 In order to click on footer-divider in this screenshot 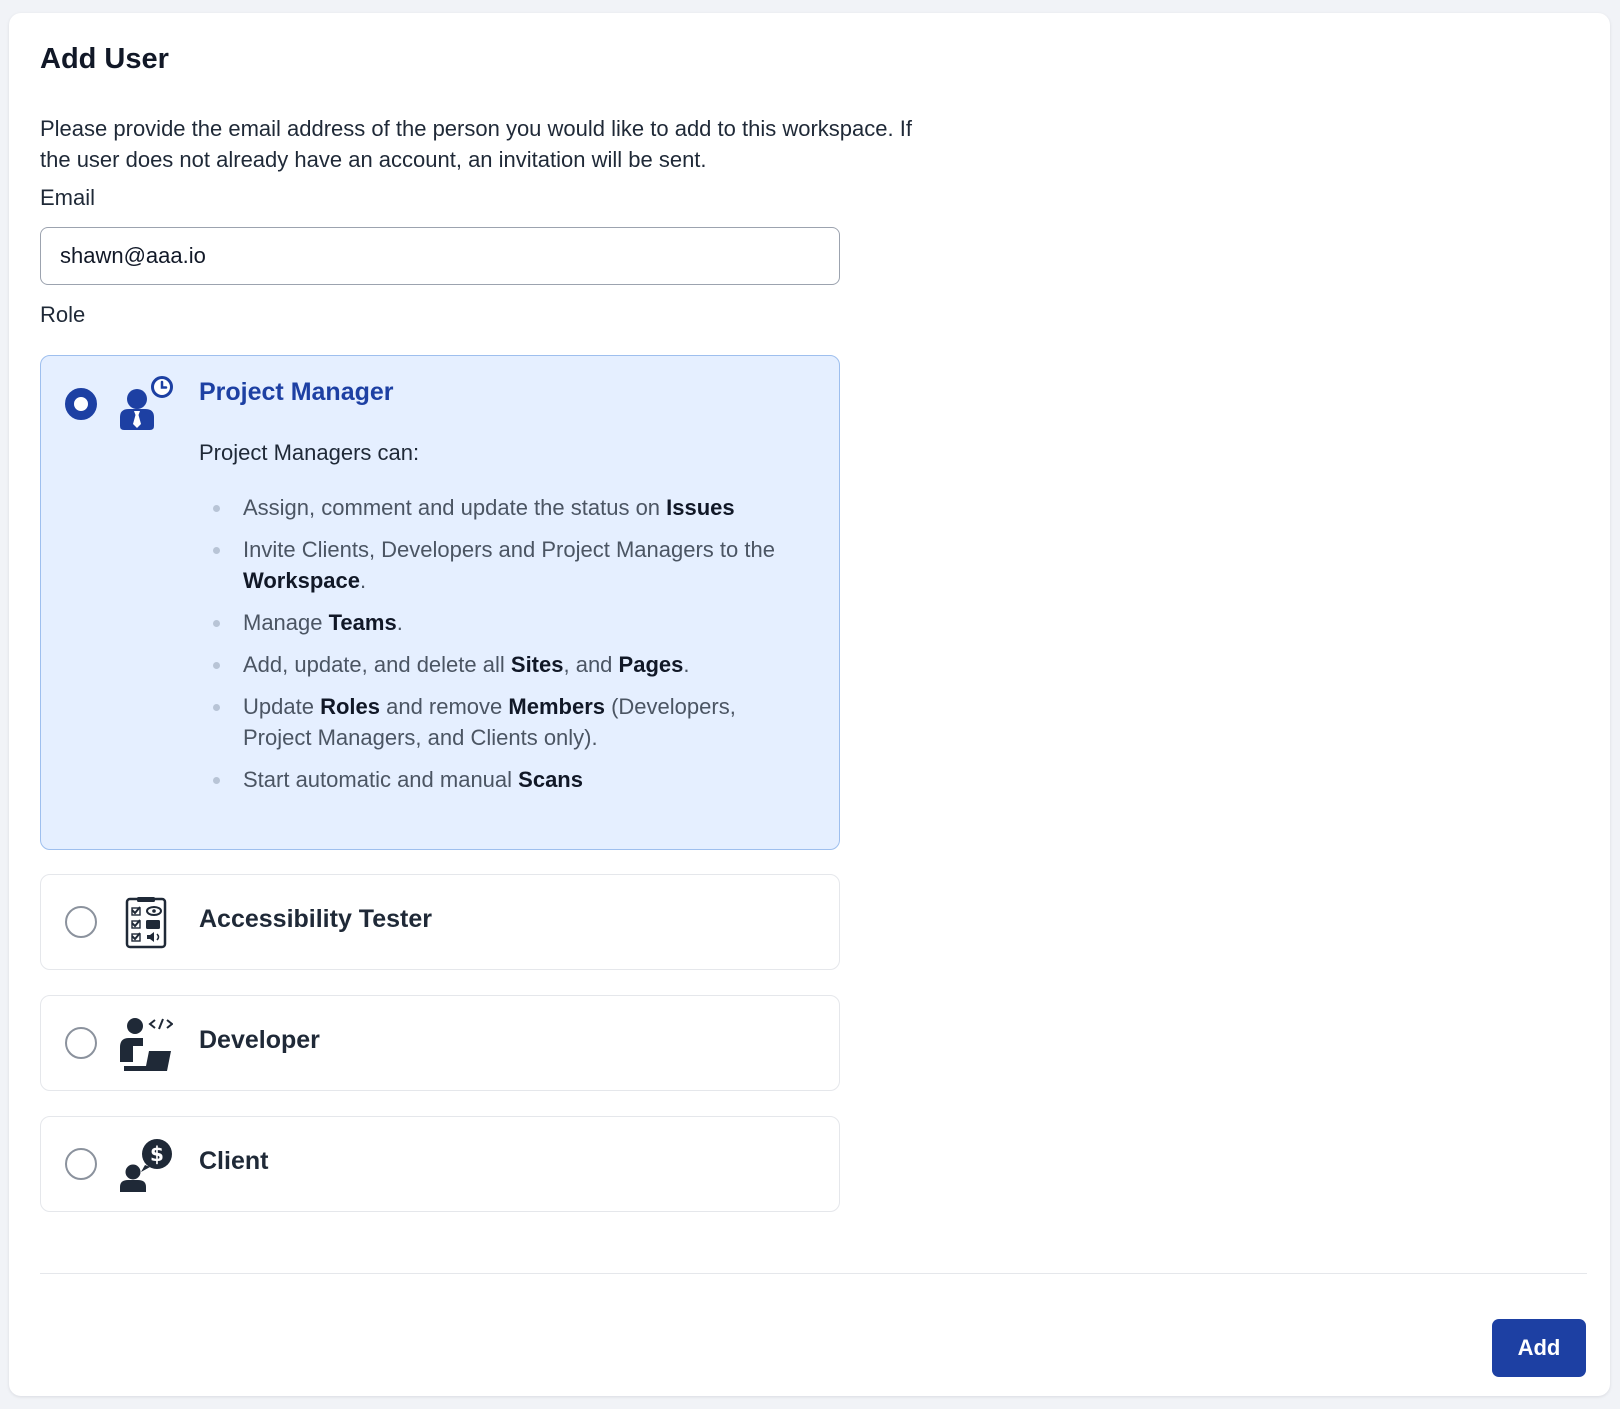, I will do `click(813, 1273)`.